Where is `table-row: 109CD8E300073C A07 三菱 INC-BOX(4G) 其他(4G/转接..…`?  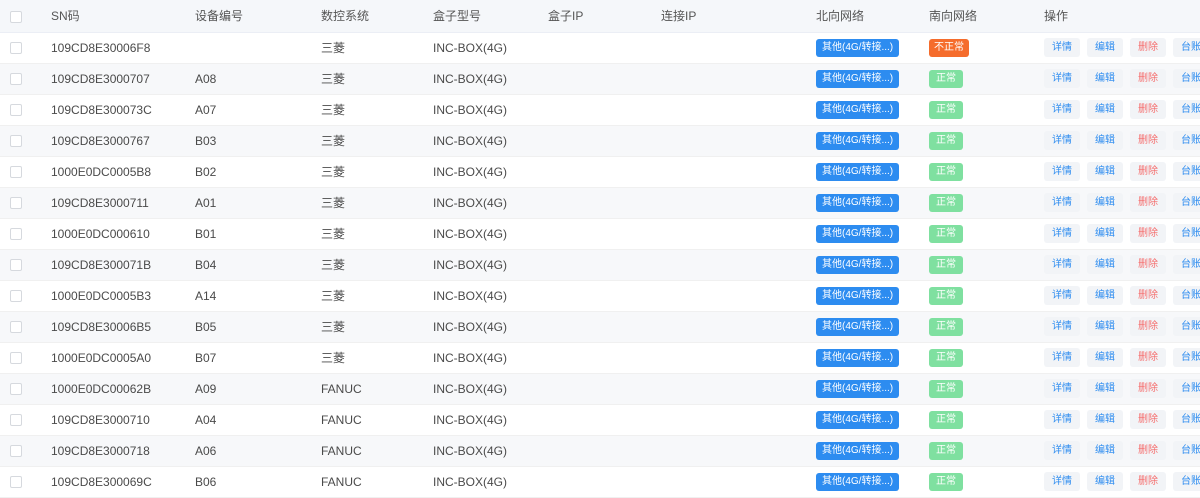 table-row: 109CD8E300073C A07 三菱 INC-BOX(4G) 其他(4G/转接..… is located at coordinates (600, 110).